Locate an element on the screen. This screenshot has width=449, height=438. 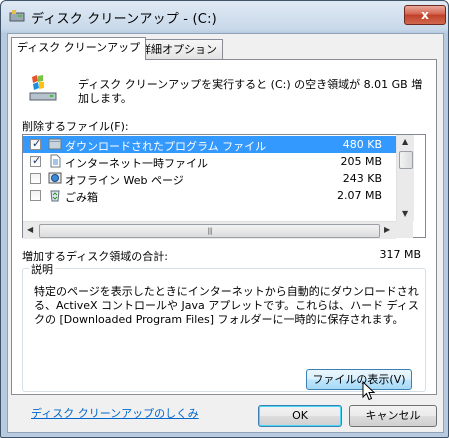
scroll-right-icon: ▶ is located at coordinates (387, 229).